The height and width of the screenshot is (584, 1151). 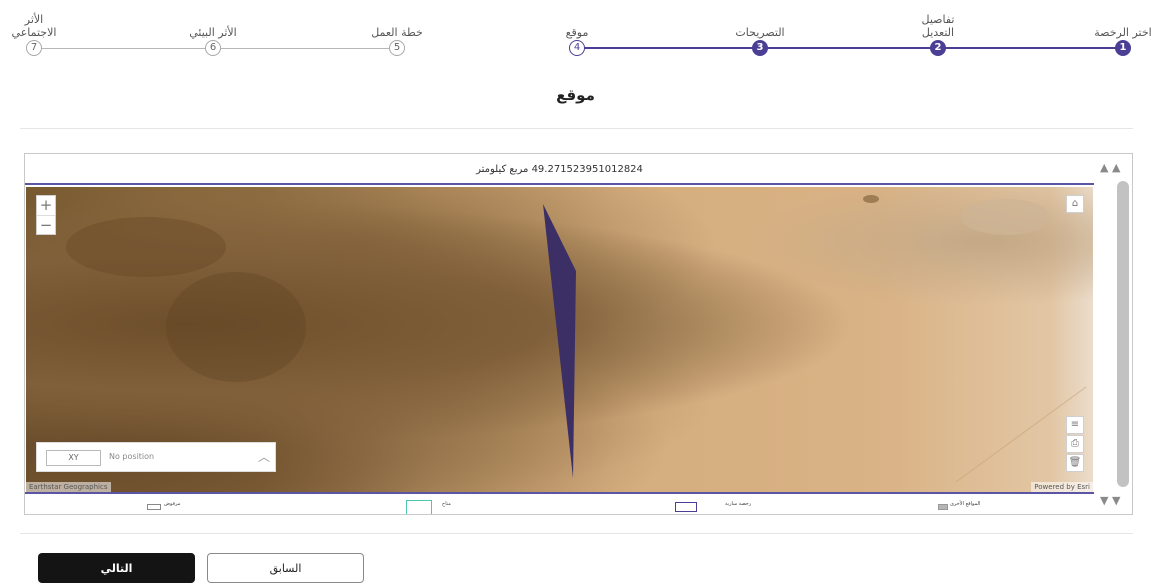 What do you see at coordinates (577, 48) in the screenshot?
I see `step-number: 4` at bounding box center [577, 48].